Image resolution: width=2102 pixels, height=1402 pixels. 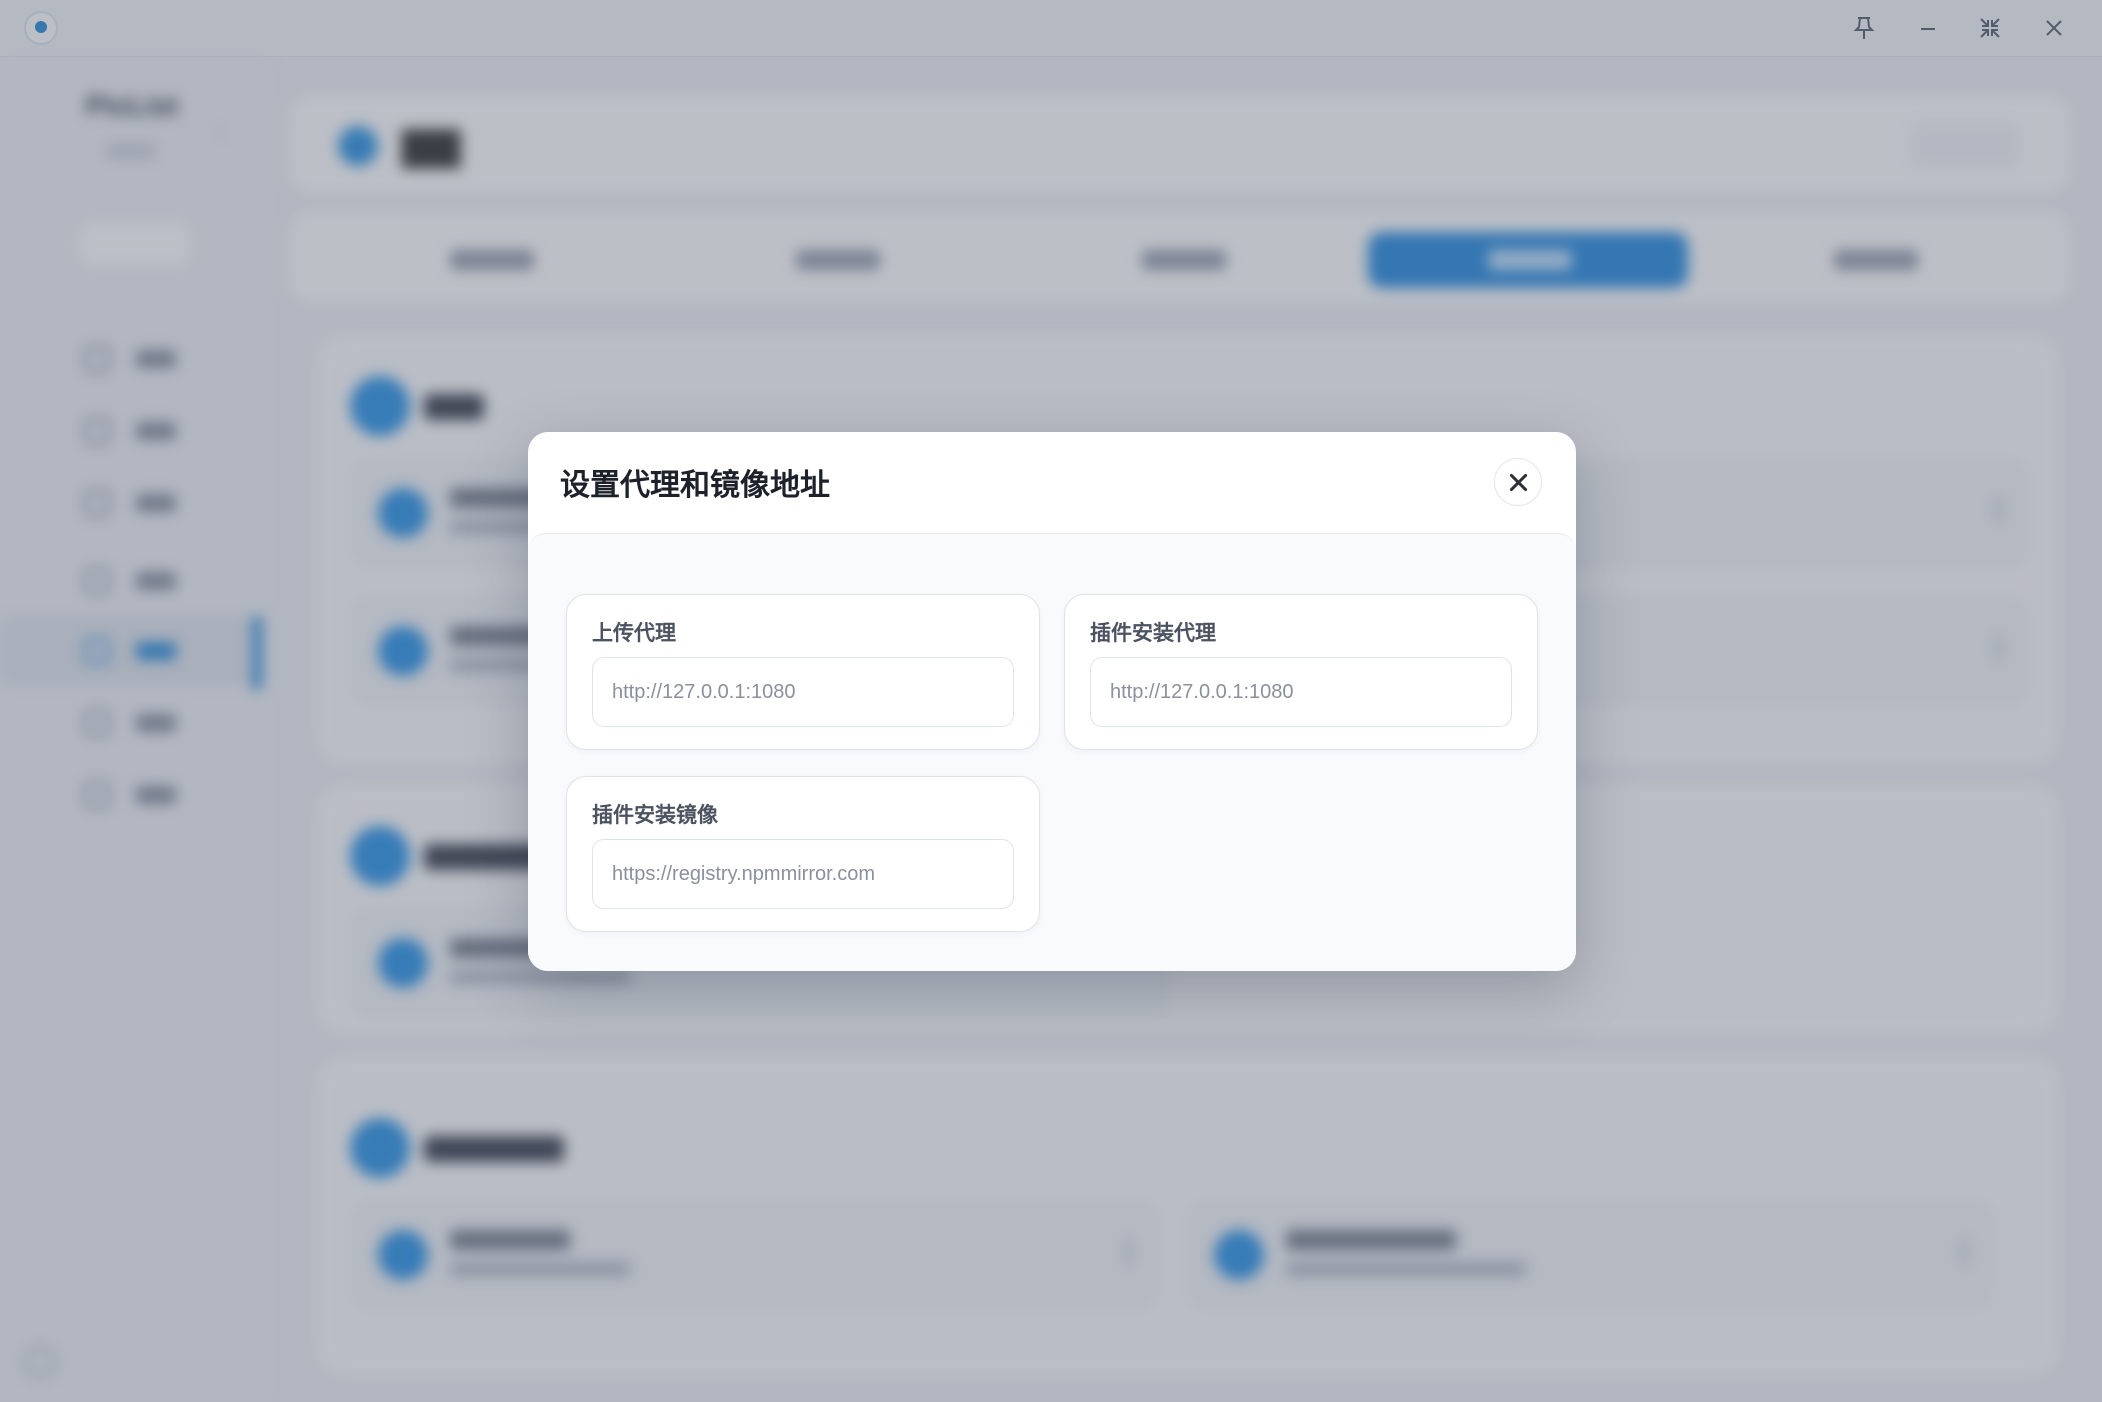 I want to click on field-label: 插件安装镜像, so click(x=655, y=815).